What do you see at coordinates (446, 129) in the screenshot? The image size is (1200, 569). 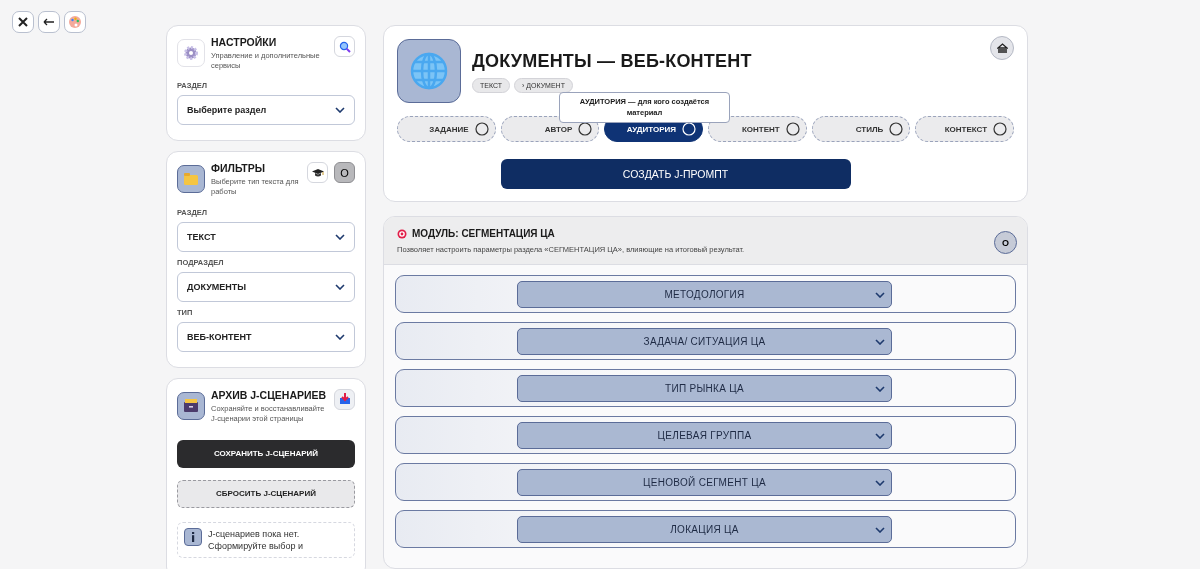 I see `step-tab: ЗАДАНИЕ` at bounding box center [446, 129].